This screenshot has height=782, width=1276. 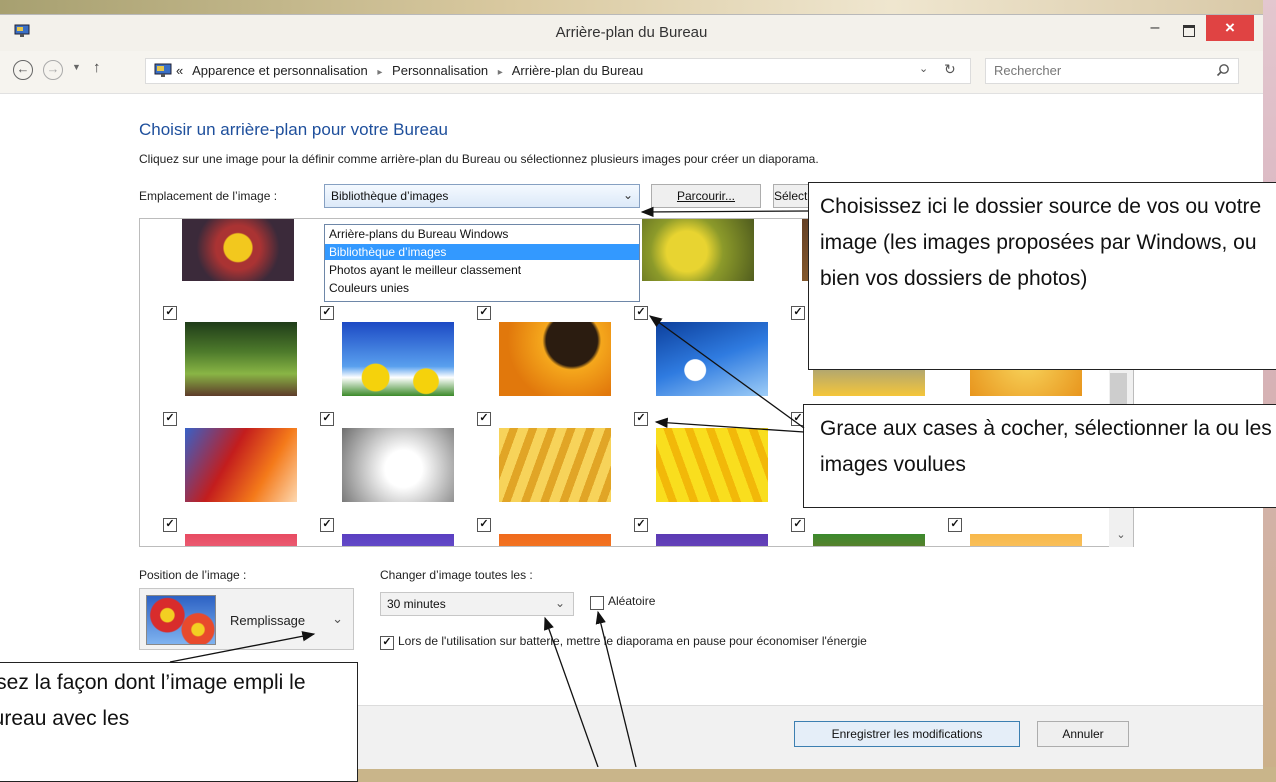 I want to click on close-button: ×, so click(x=1230, y=28).